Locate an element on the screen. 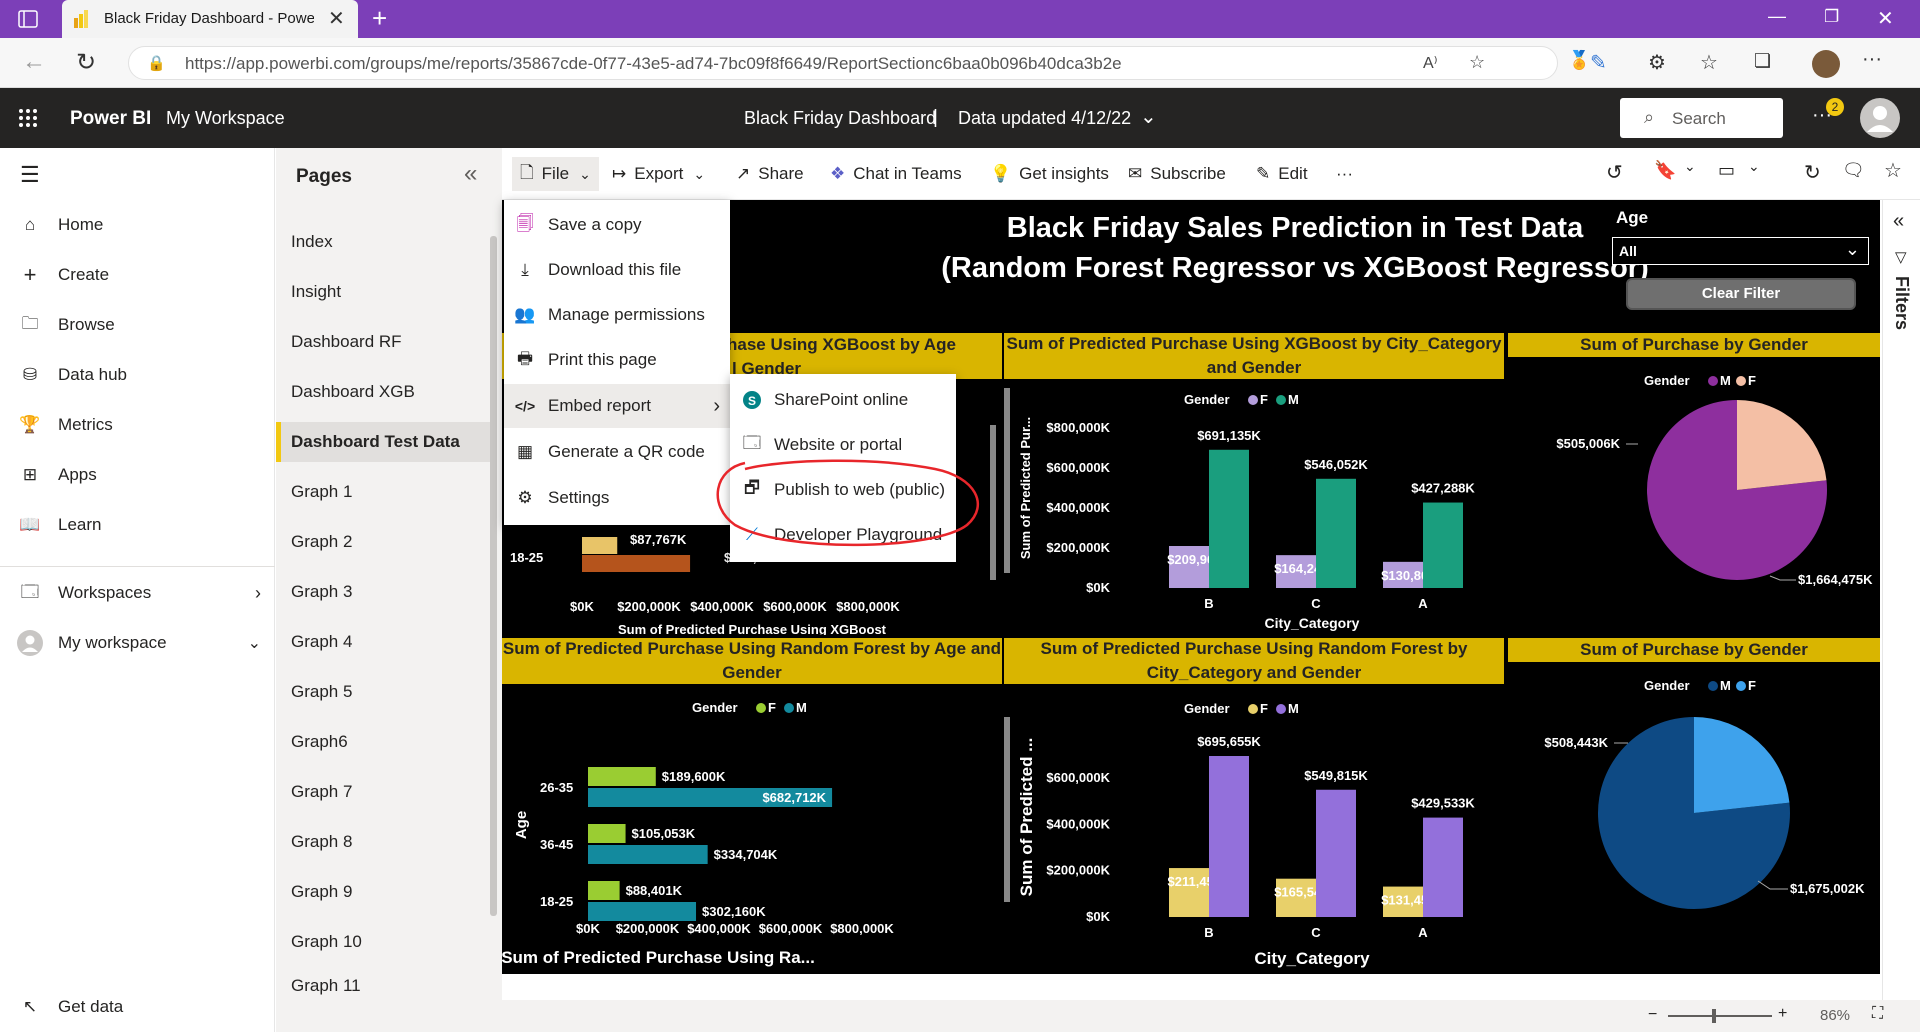  nav-get-data: ↖ Get data is located at coordinates (69, 1007).